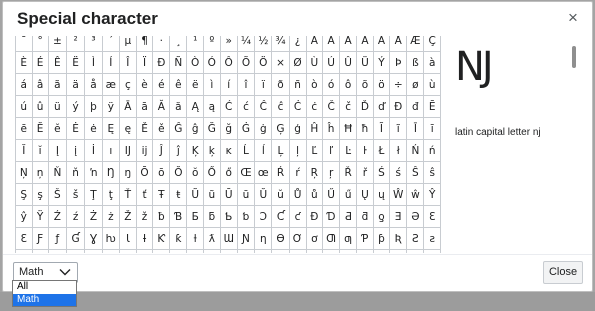 Image resolution: width=595 pixels, height=311 pixels. Describe the element at coordinates (398, 251) in the screenshot. I see `character-cell: ƿ` at that location.